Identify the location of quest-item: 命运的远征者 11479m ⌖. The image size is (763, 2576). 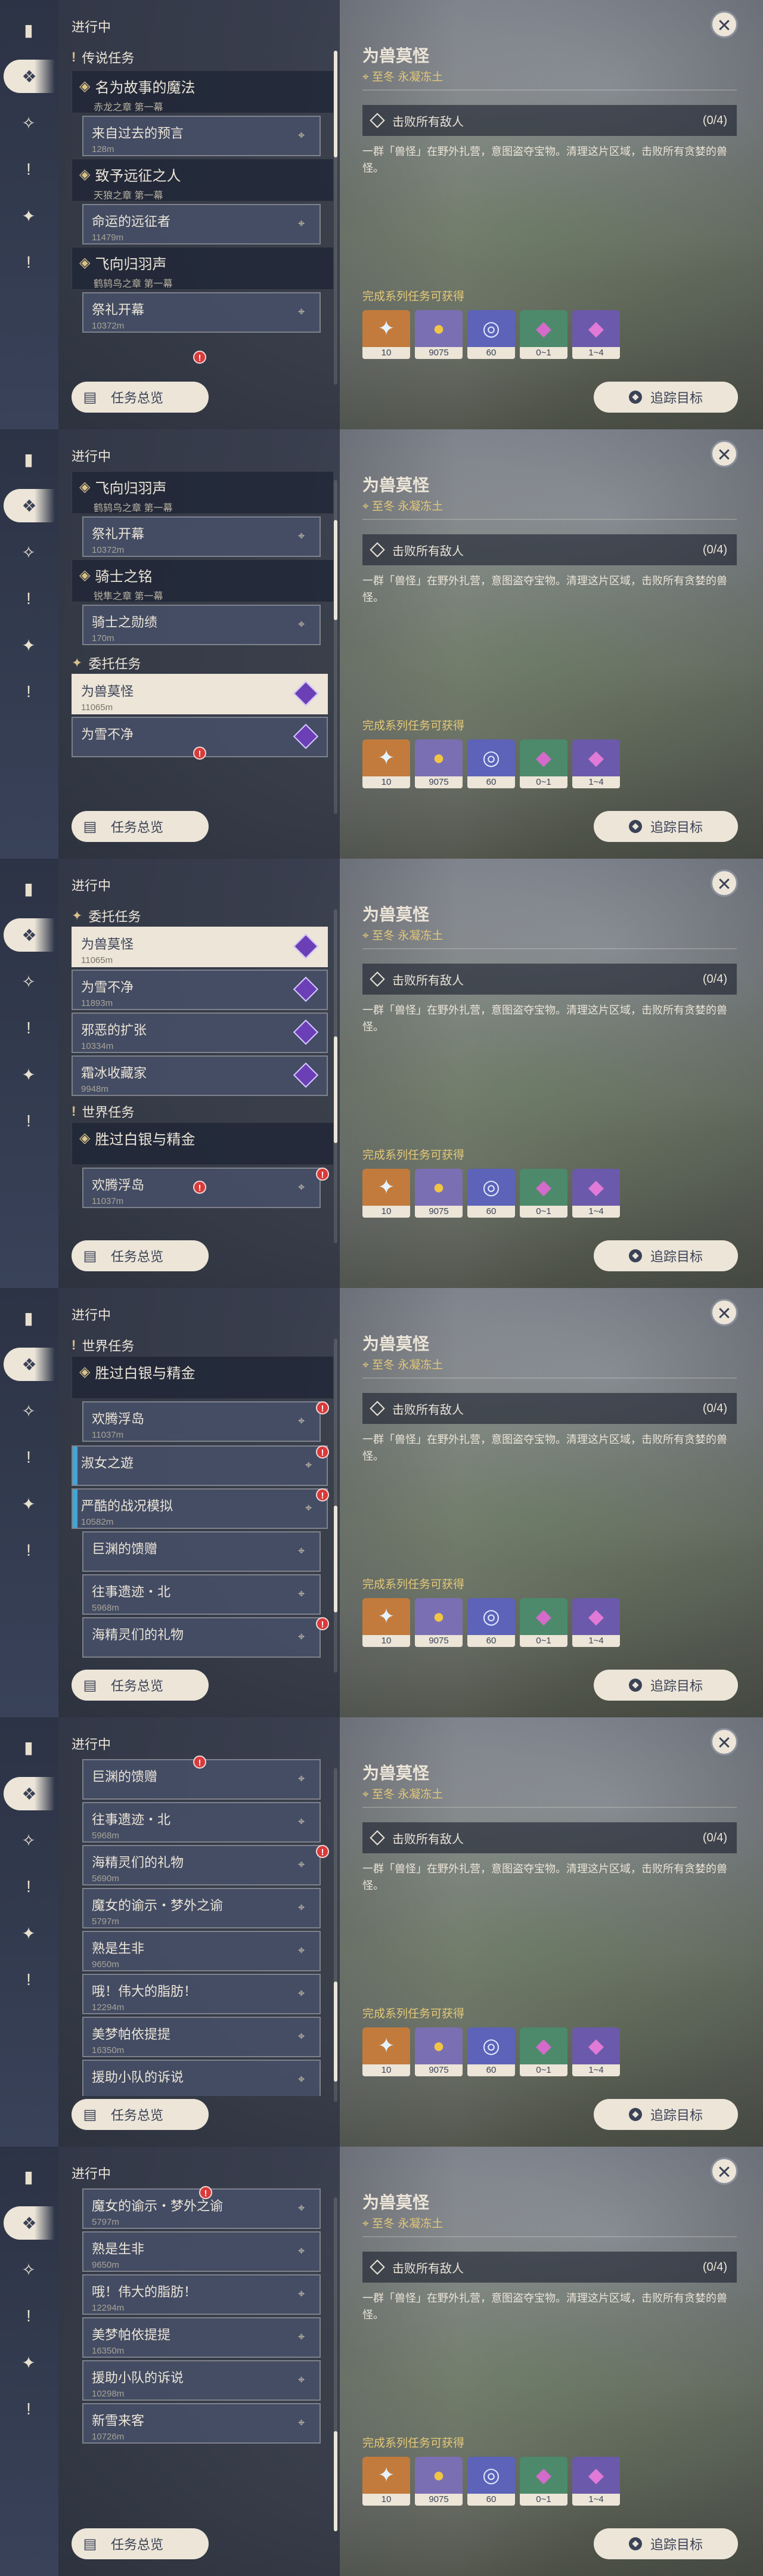
(201, 224).